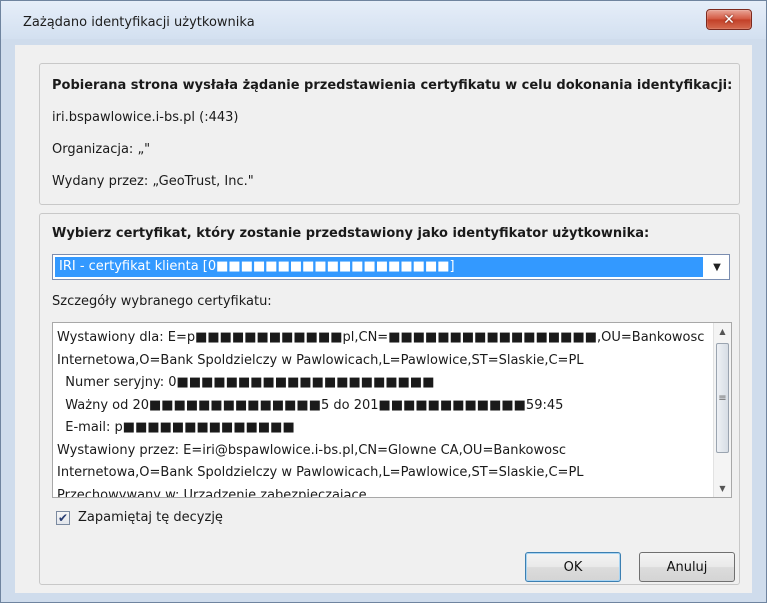  I want to click on request-organization: Organizacja: „", so click(101, 149).